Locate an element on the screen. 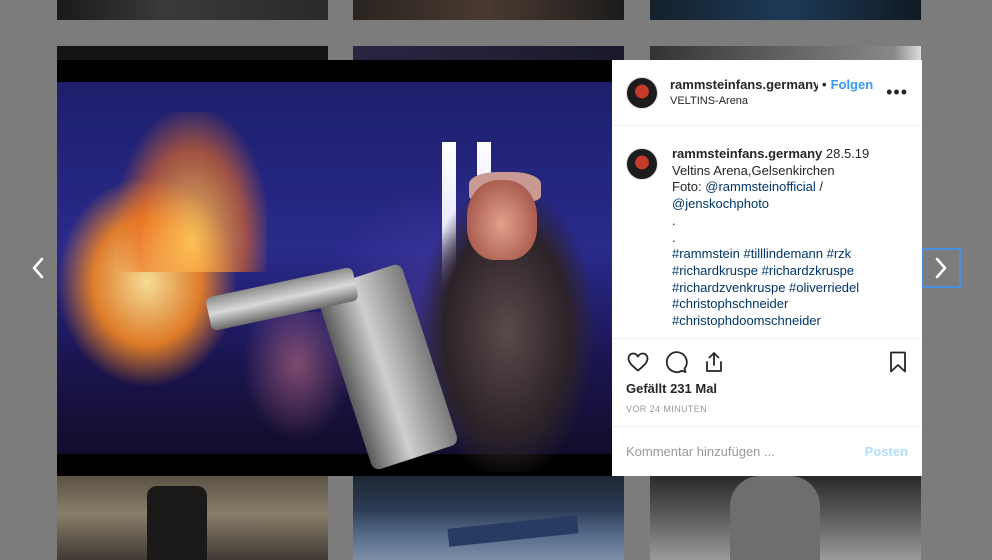 This screenshot has width=992, height=560. mention-link: @rammsteinofficial is located at coordinates (760, 186).